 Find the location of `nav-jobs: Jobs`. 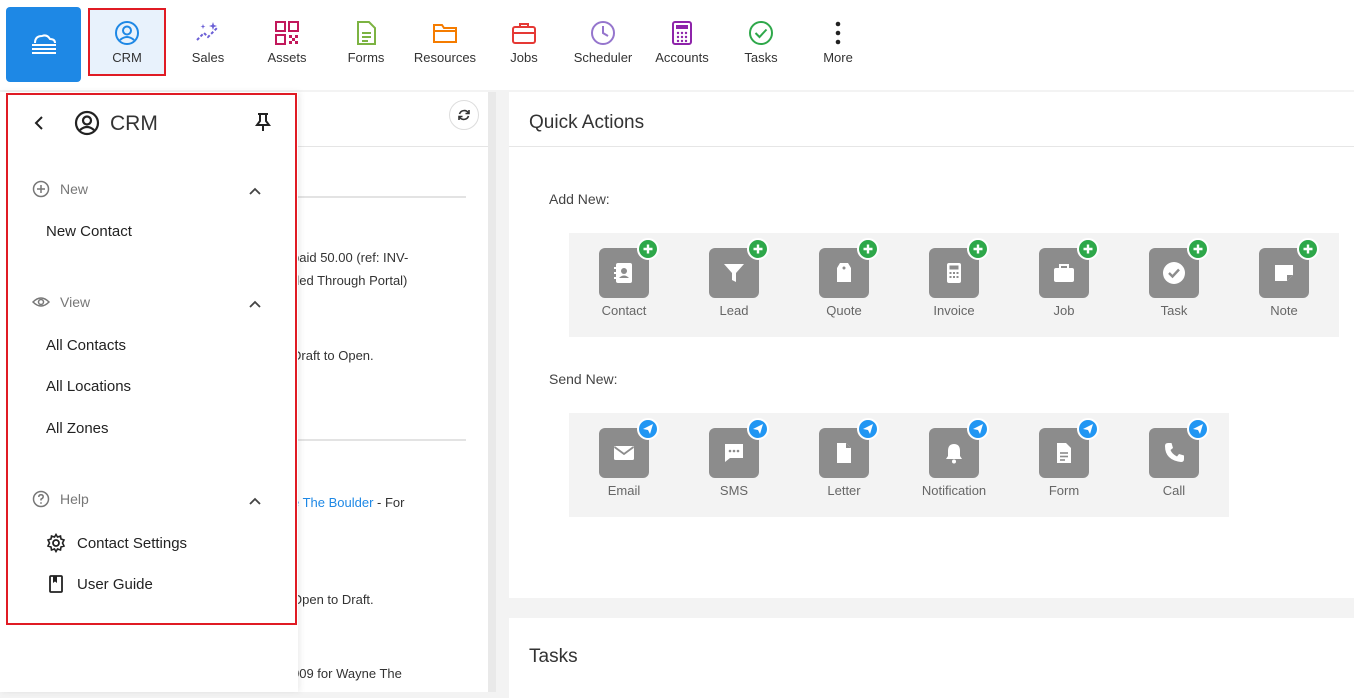

nav-jobs: Jobs is located at coordinates (524, 42).